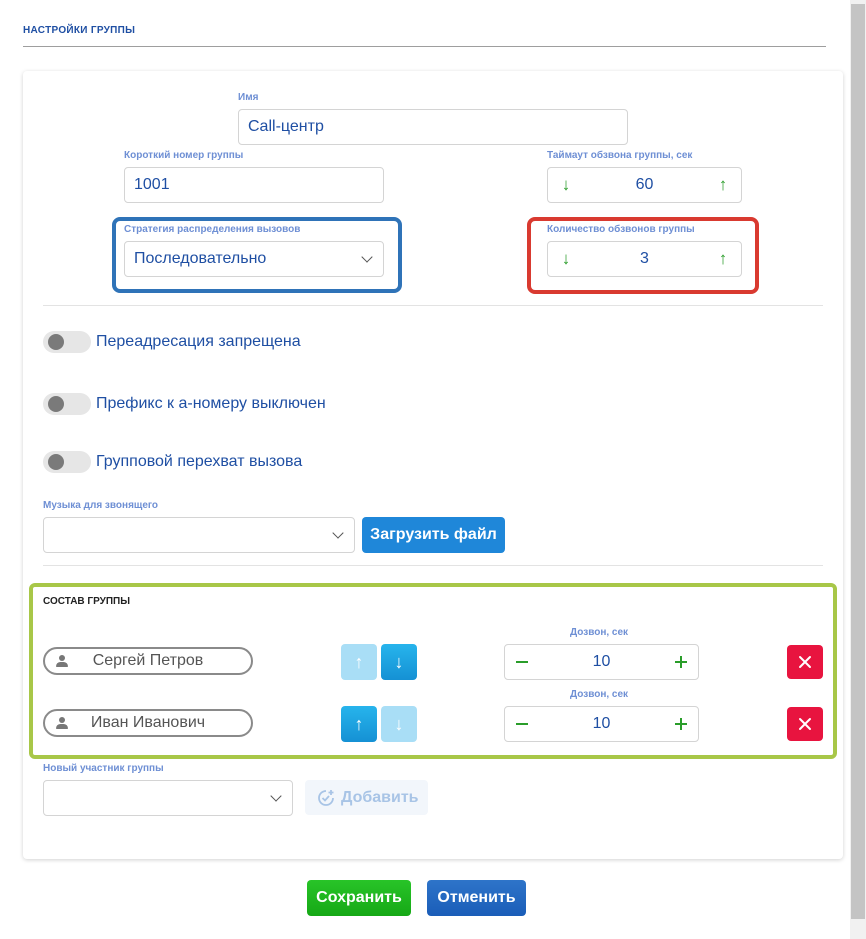  What do you see at coordinates (858, 461) in the screenshot?
I see `page-scrollbar-thumb` at bounding box center [858, 461].